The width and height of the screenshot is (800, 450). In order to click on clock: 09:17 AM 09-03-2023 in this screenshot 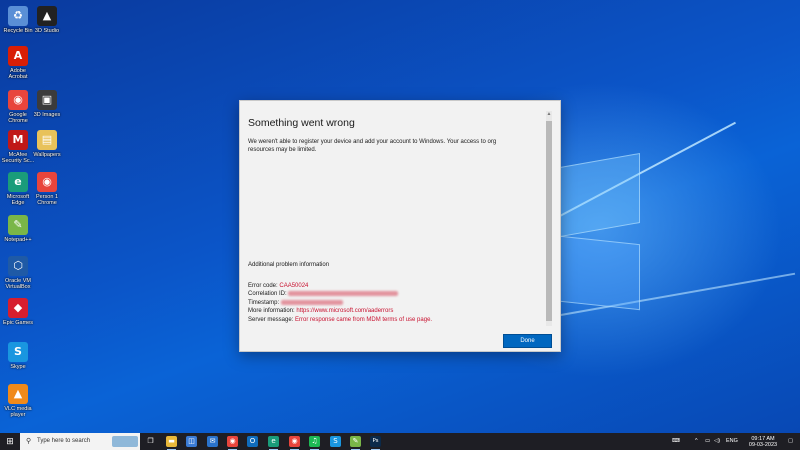, I will do `click(763, 442)`.